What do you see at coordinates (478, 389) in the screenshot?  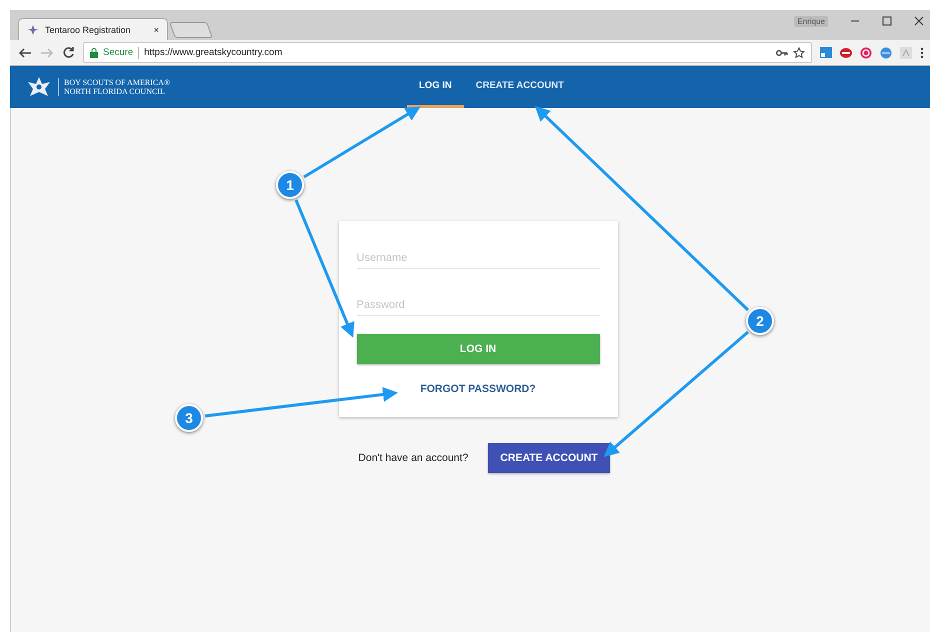 I see `forgot-password-link: FORGOT PASSWORD?` at bounding box center [478, 389].